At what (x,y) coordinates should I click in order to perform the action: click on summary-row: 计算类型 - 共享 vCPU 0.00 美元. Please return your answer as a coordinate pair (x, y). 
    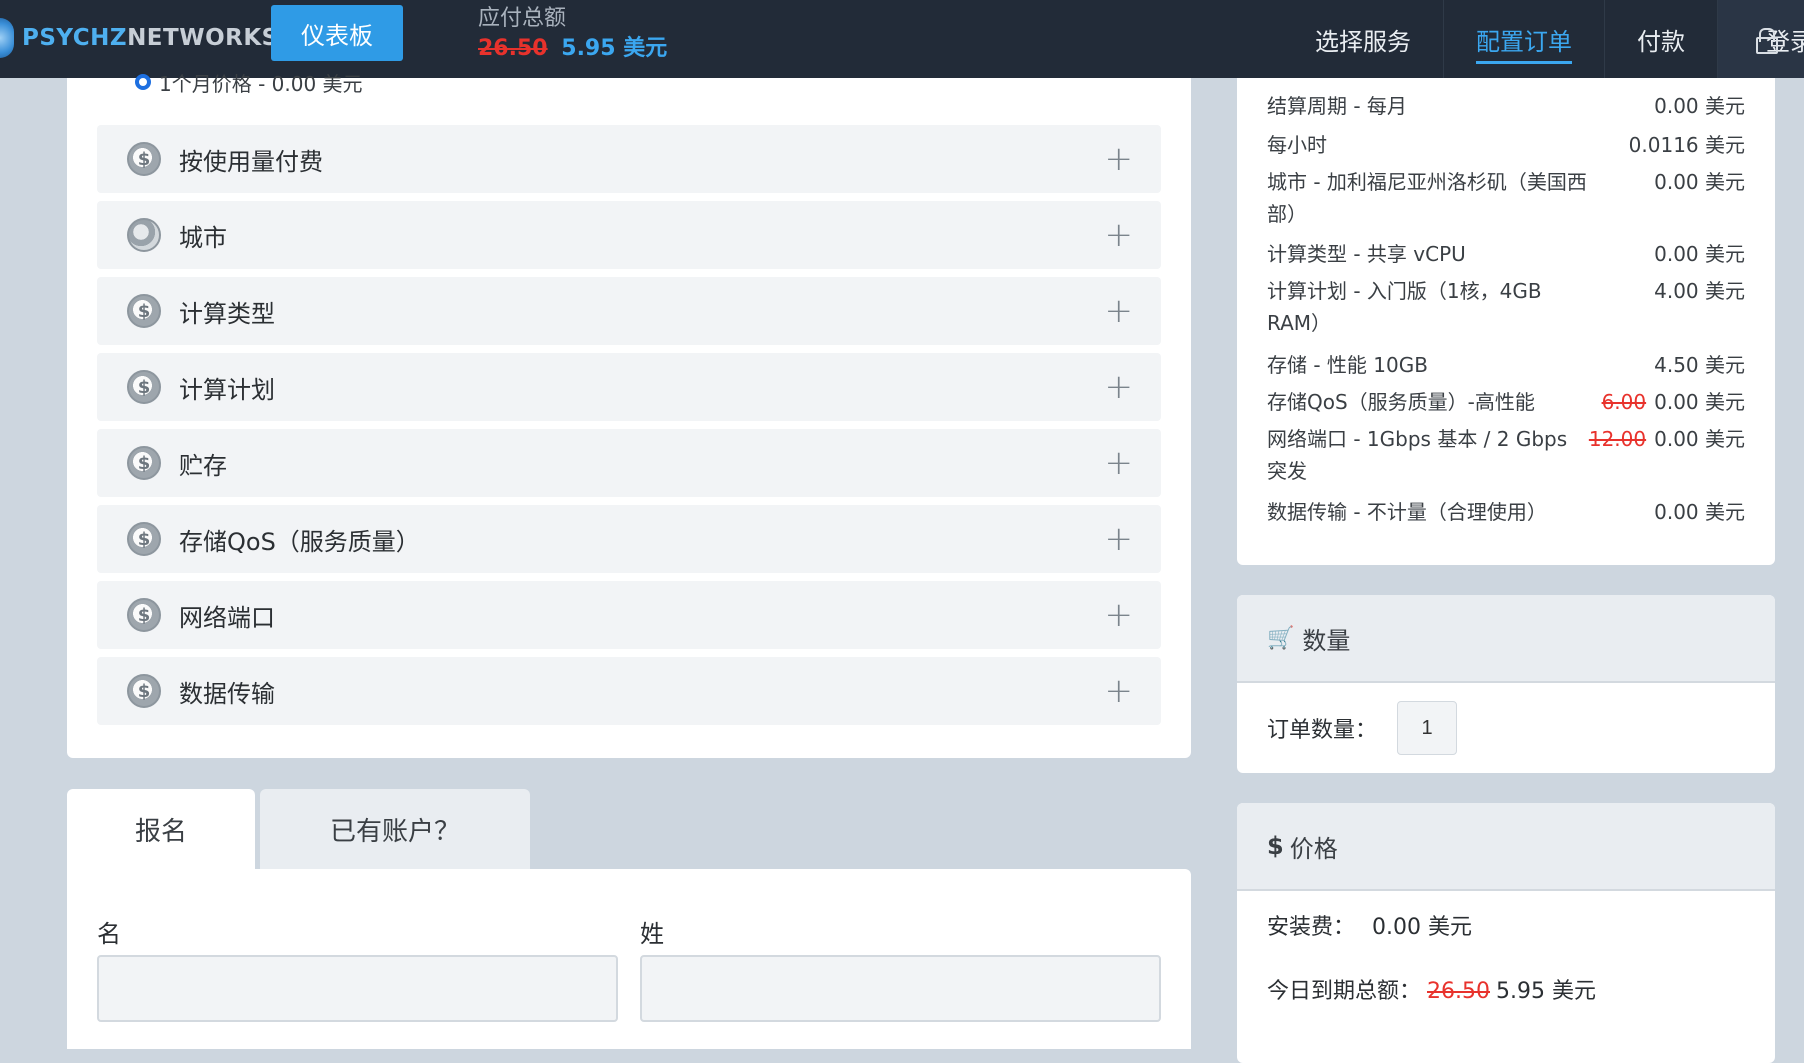
    Looking at the image, I should click on (1506, 254).